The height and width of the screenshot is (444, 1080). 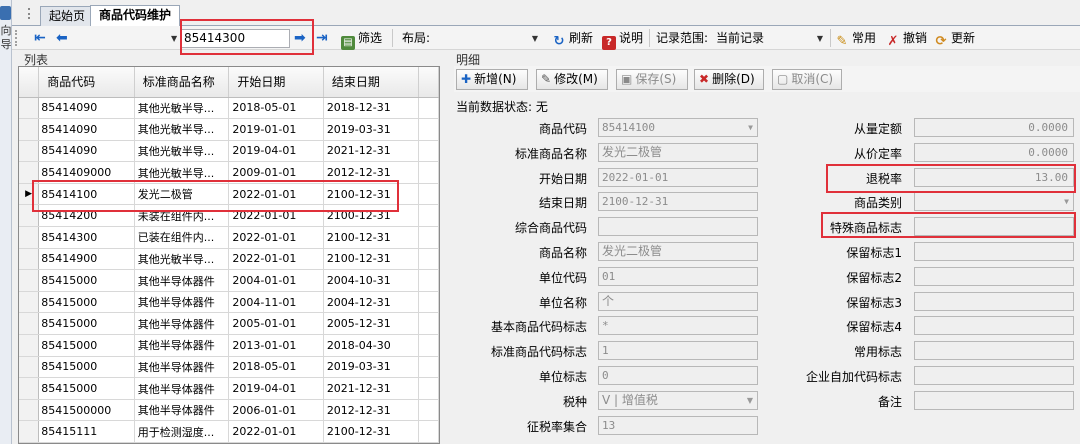 I want to click on field-label: 从价定率, so click(x=877, y=153).